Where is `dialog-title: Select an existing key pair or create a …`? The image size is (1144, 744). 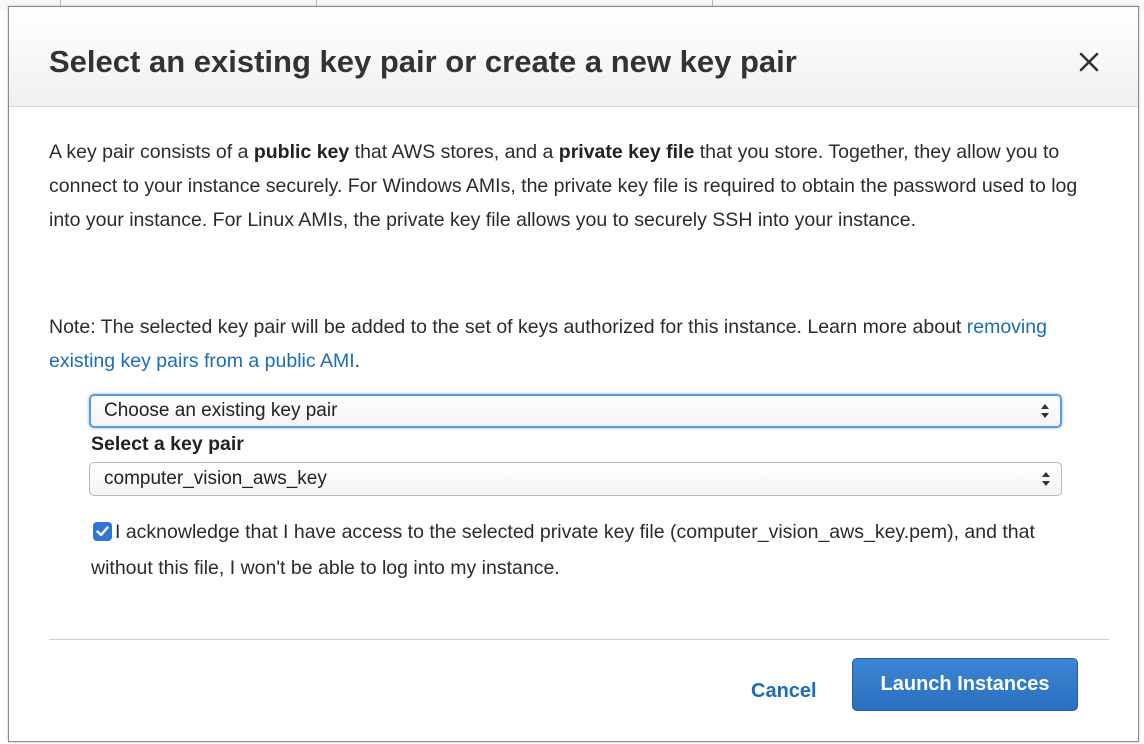
dialog-title: Select an existing key pair or create a … is located at coordinates (423, 61).